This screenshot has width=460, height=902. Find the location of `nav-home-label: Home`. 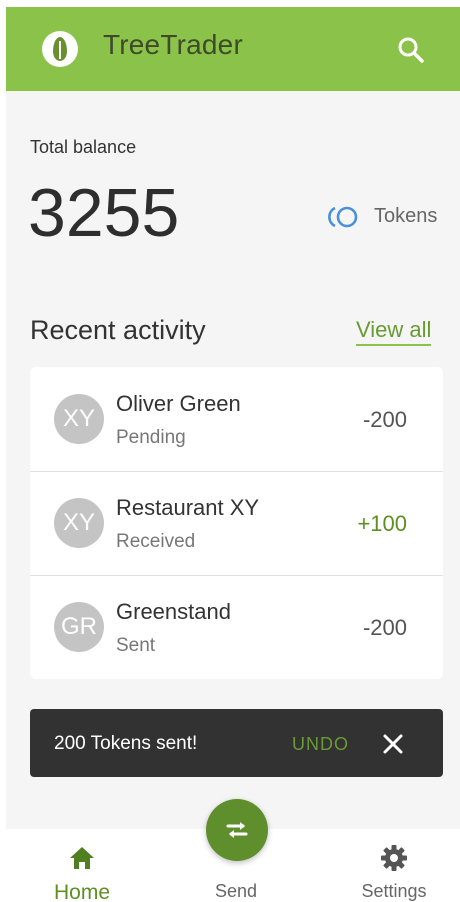

nav-home-label: Home is located at coordinates (82, 891).